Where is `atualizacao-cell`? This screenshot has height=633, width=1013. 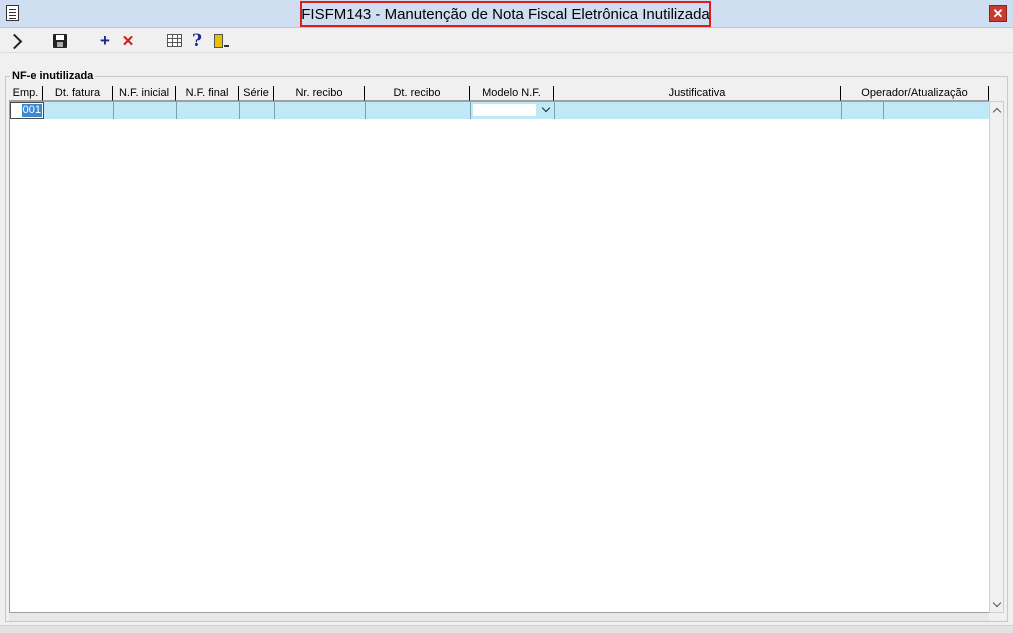 atualizacao-cell is located at coordinates (937, 110).